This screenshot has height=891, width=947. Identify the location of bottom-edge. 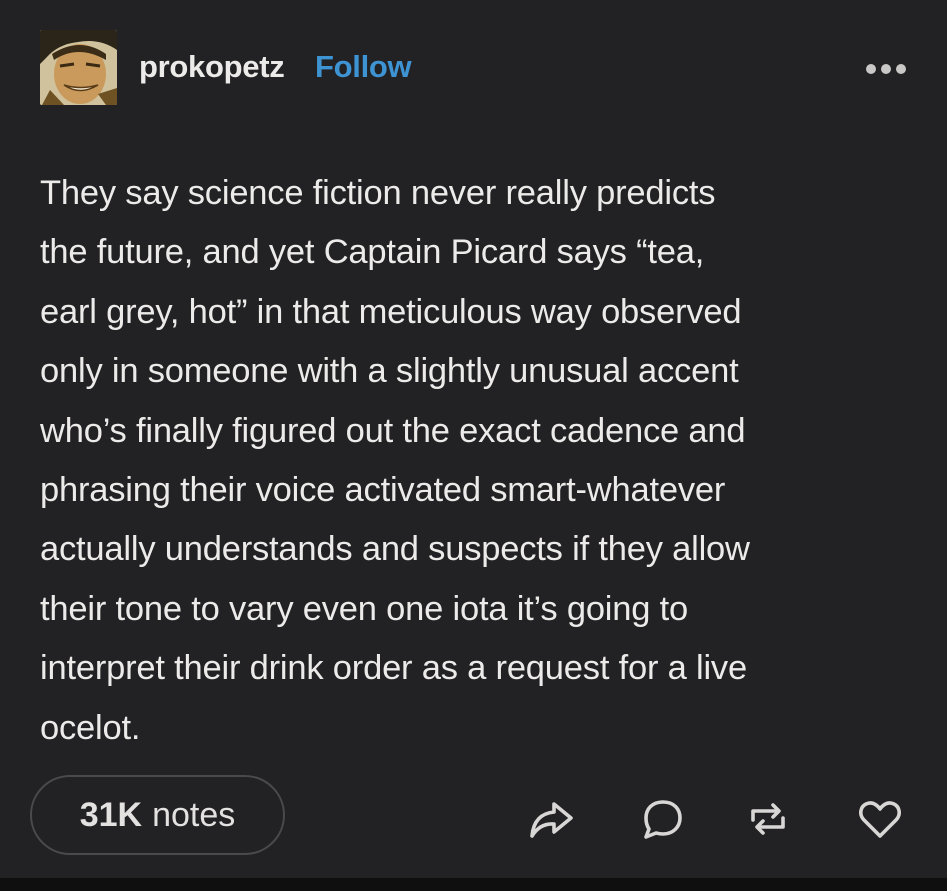
(473, 884).